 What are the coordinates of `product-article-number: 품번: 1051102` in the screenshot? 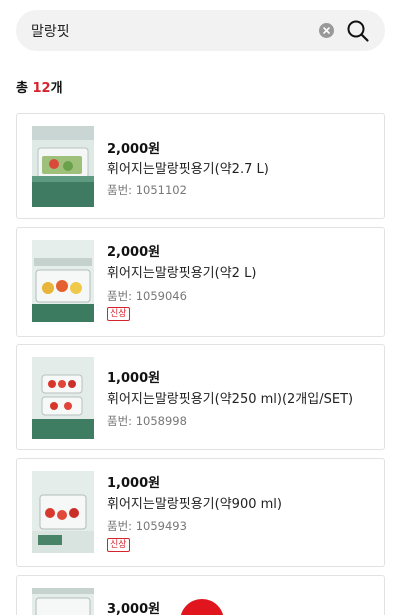 It's located at (147, 190).